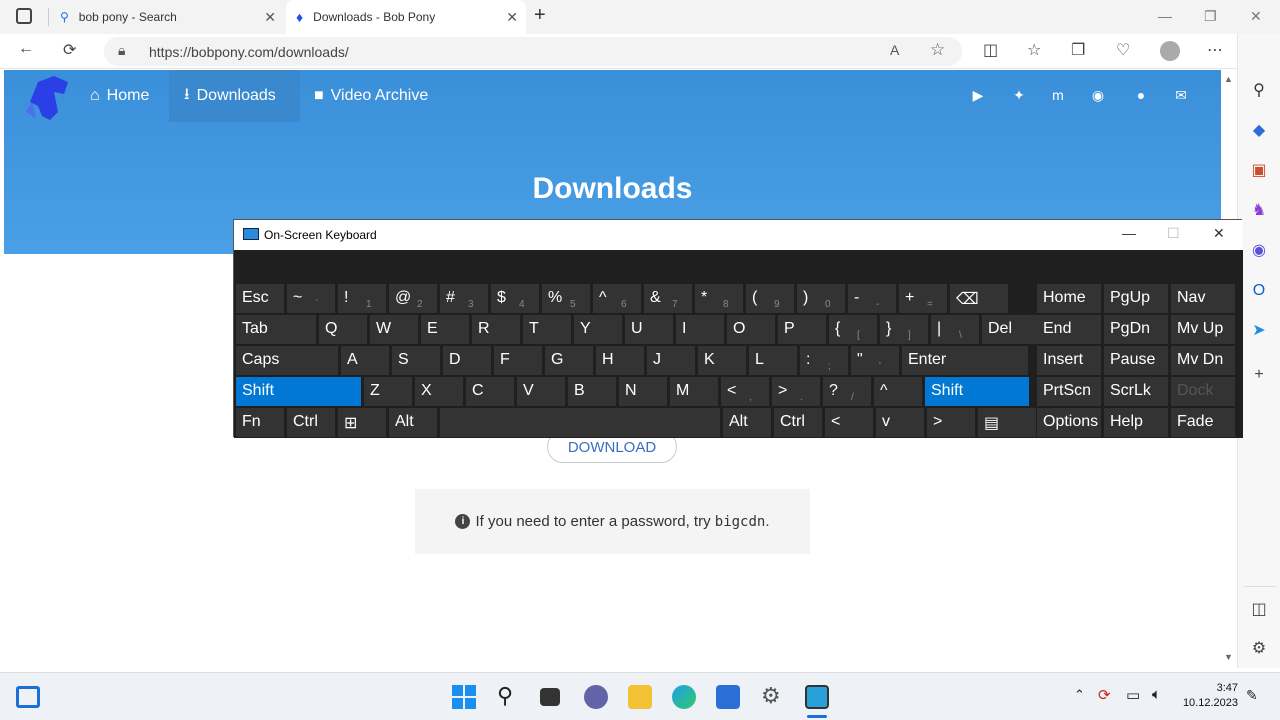 Image resolution: width=1280 pixels, height=720 pixels. I want to click on key-symbol: ) 0, so click(821, 298).